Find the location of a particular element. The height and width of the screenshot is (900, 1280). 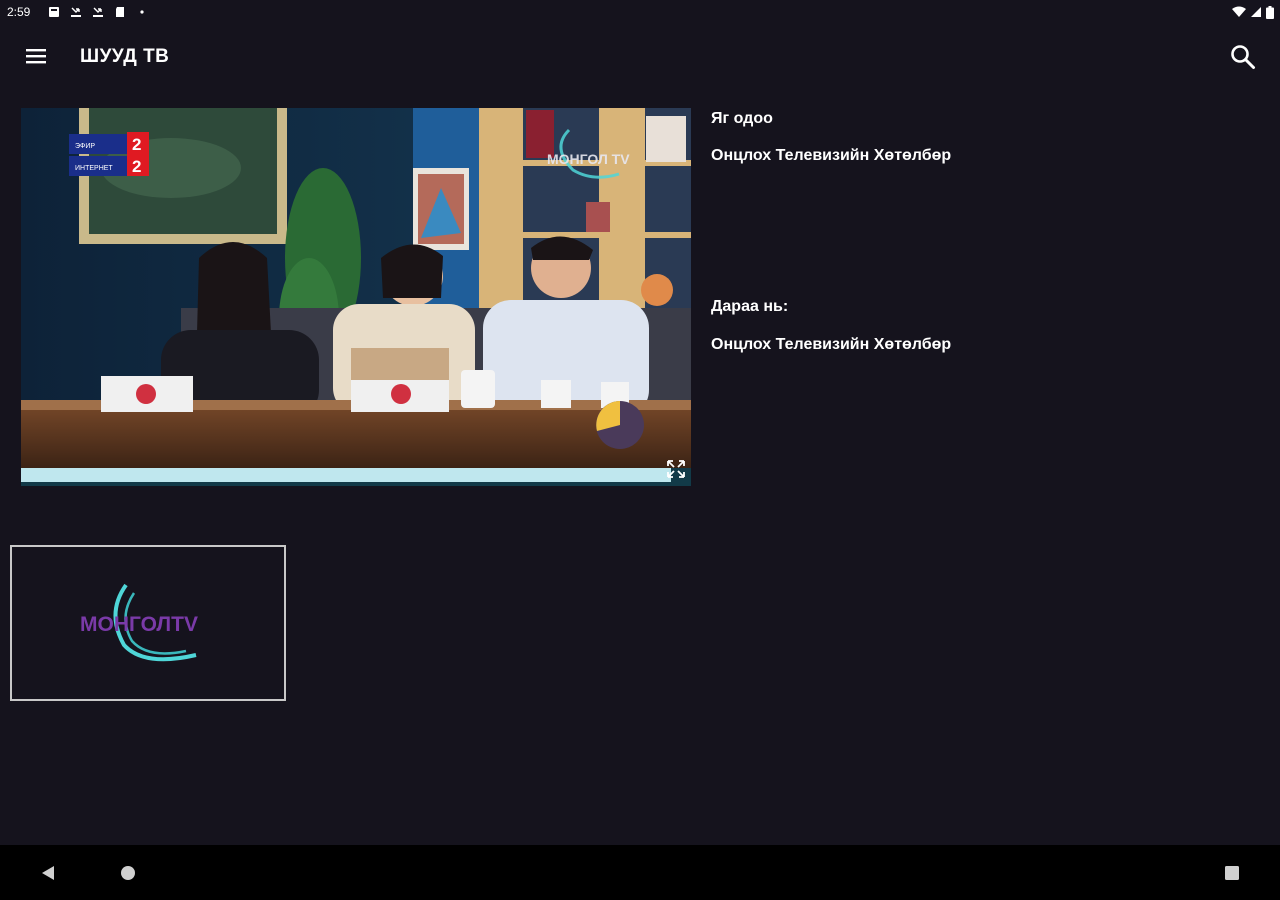

signal-icon is located at coordinates (1256, 12).